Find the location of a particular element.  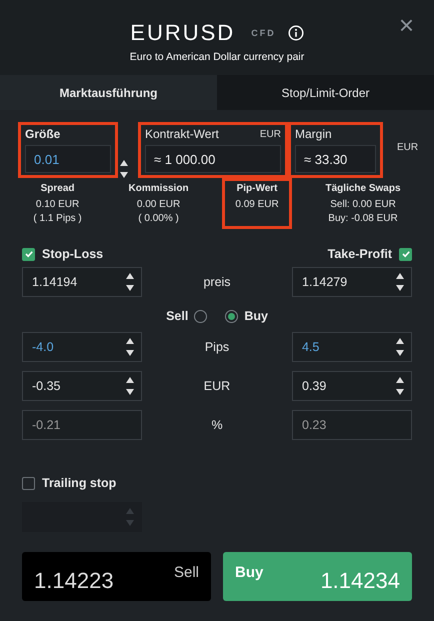

radio-button: Buy is located at coordinates (246, 316).